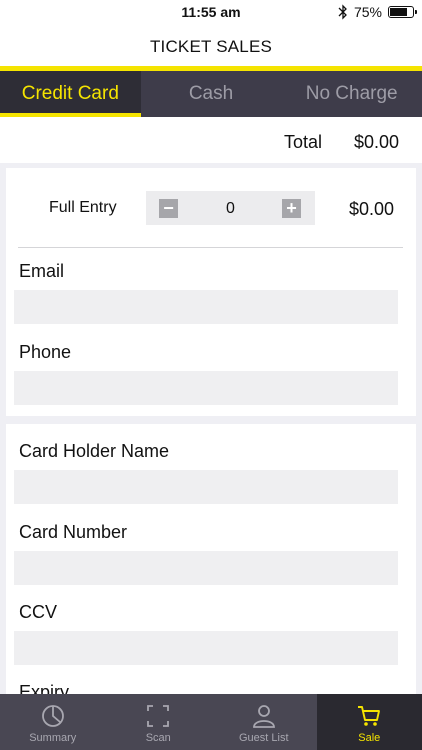  I want to click on tab-scan: Scan, so click(159, 722).